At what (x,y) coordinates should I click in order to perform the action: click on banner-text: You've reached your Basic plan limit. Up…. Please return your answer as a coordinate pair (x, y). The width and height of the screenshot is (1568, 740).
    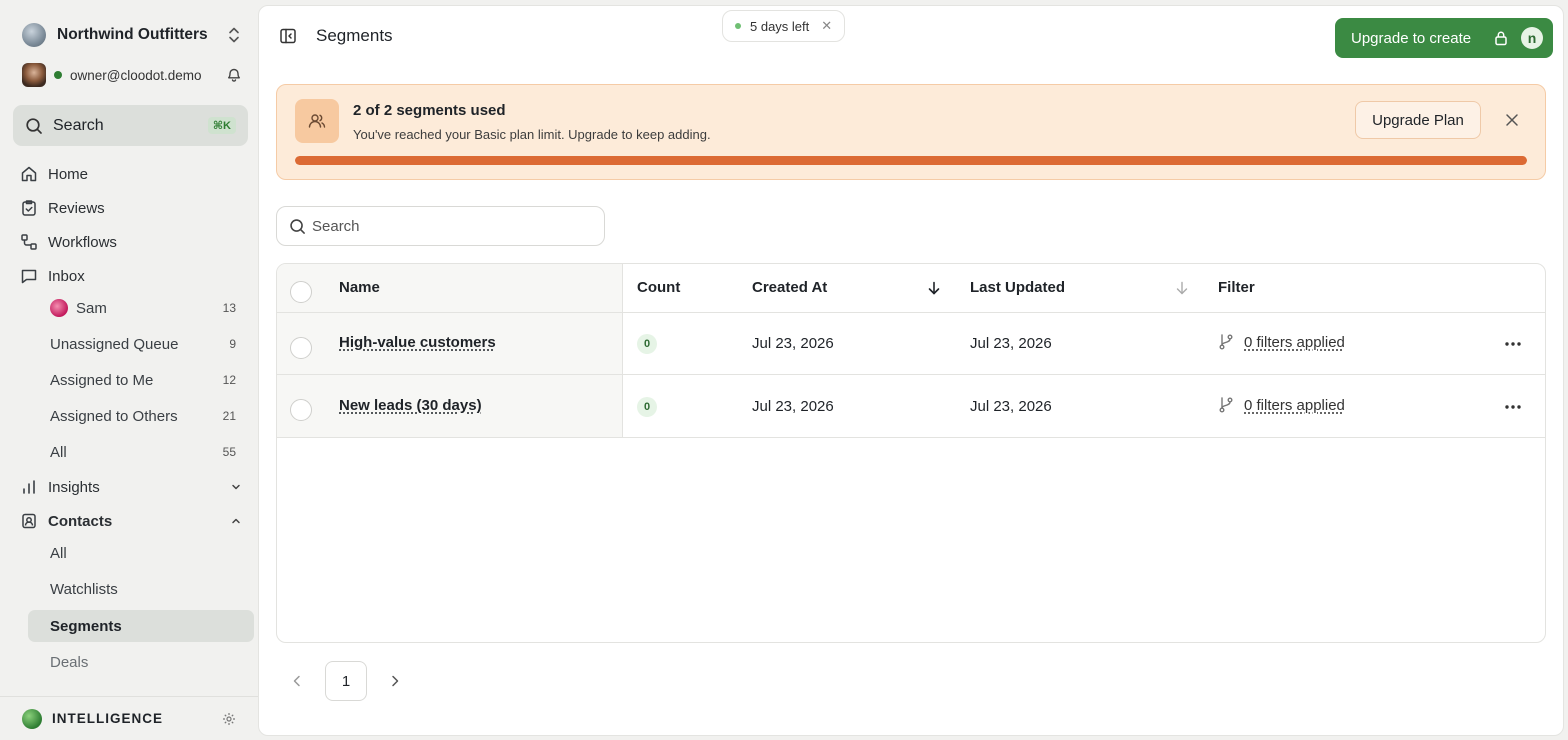
    Looking at the image, I should click on (532, 134).